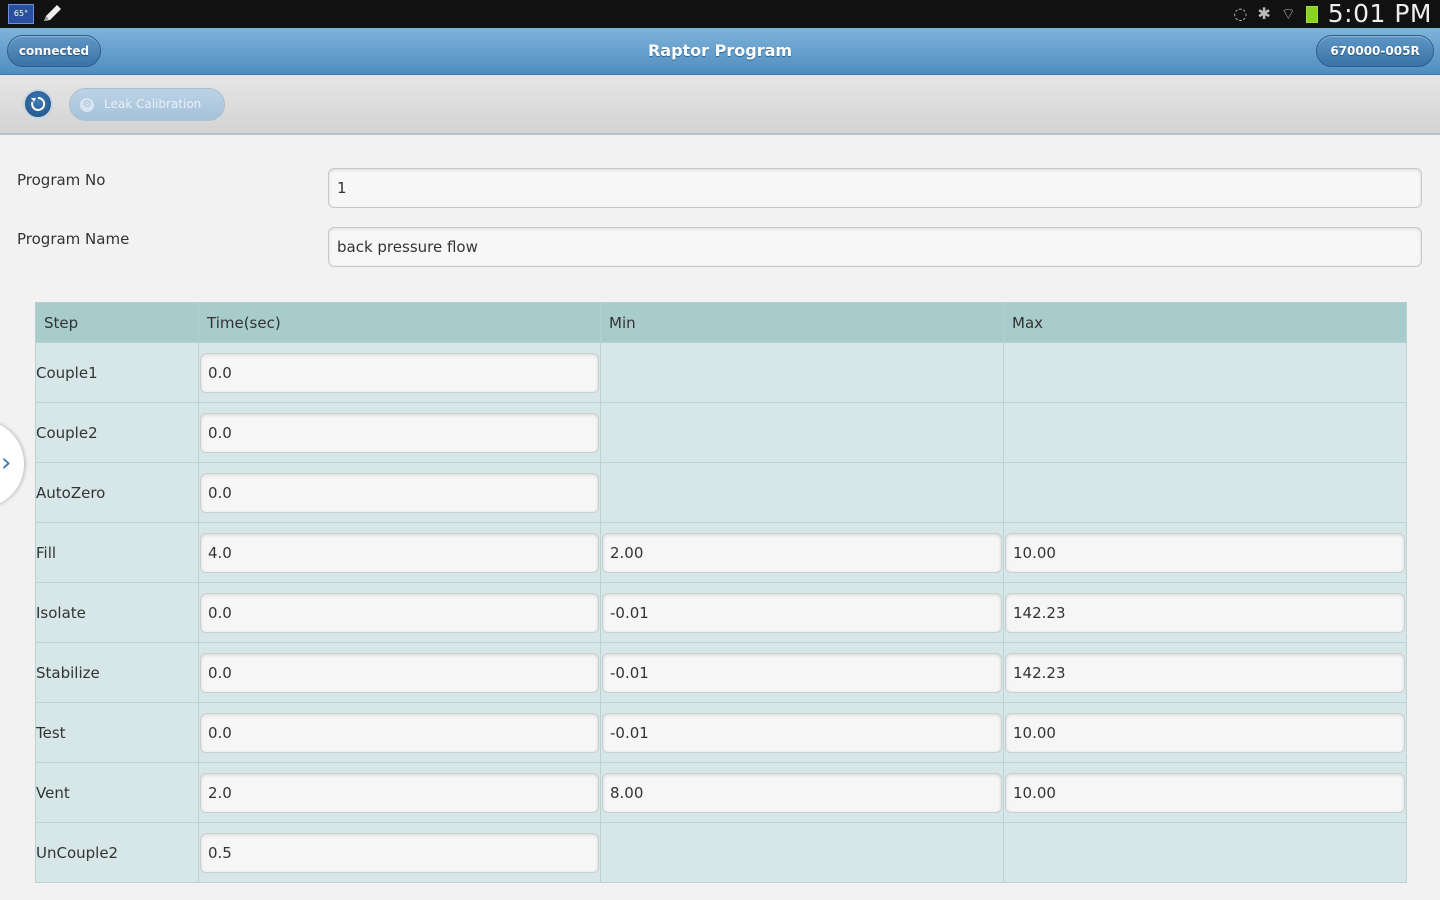 The height and width of the screenshot is (900, 1440). Describe the element at coordinates (153, 104) in the screenshot. I see `leak-calibration-label: Leak Calibration` at that location.